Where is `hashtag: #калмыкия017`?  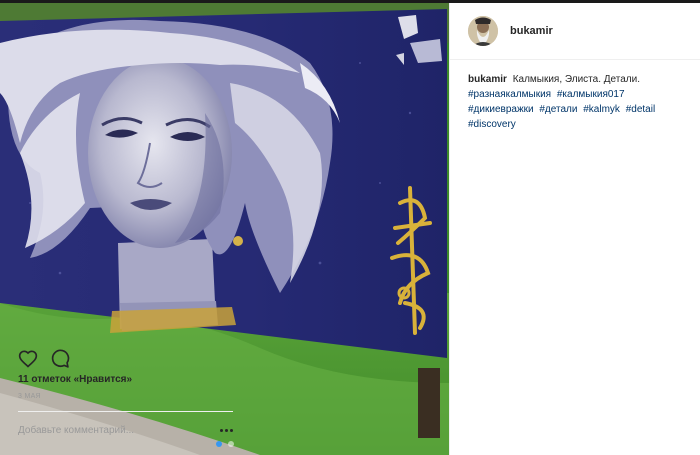 hashtag: #калмыкия017 is located at coordinates (591, 94).